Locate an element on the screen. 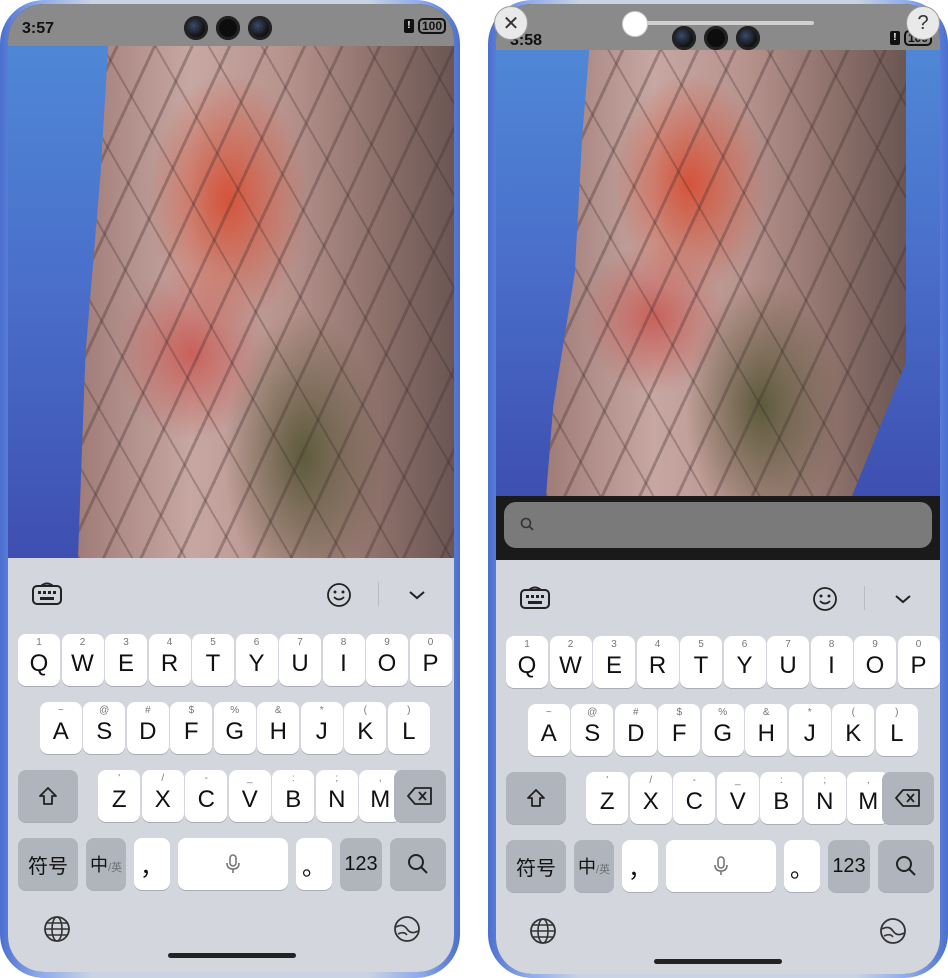  drag-knob is located at coordinates (635, 24).